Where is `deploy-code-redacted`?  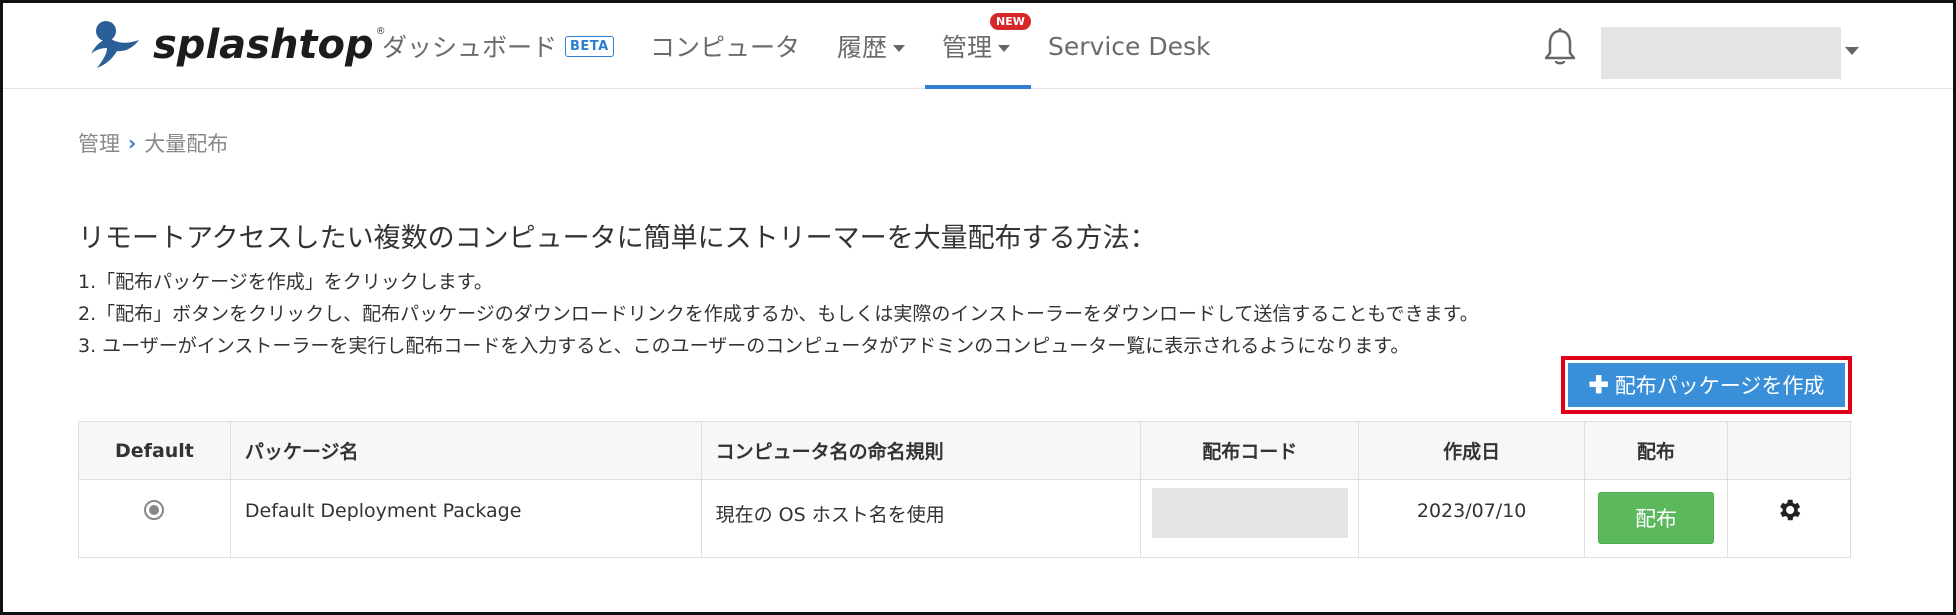 deploy-code-redacted is located at coordinates (1249, 513).